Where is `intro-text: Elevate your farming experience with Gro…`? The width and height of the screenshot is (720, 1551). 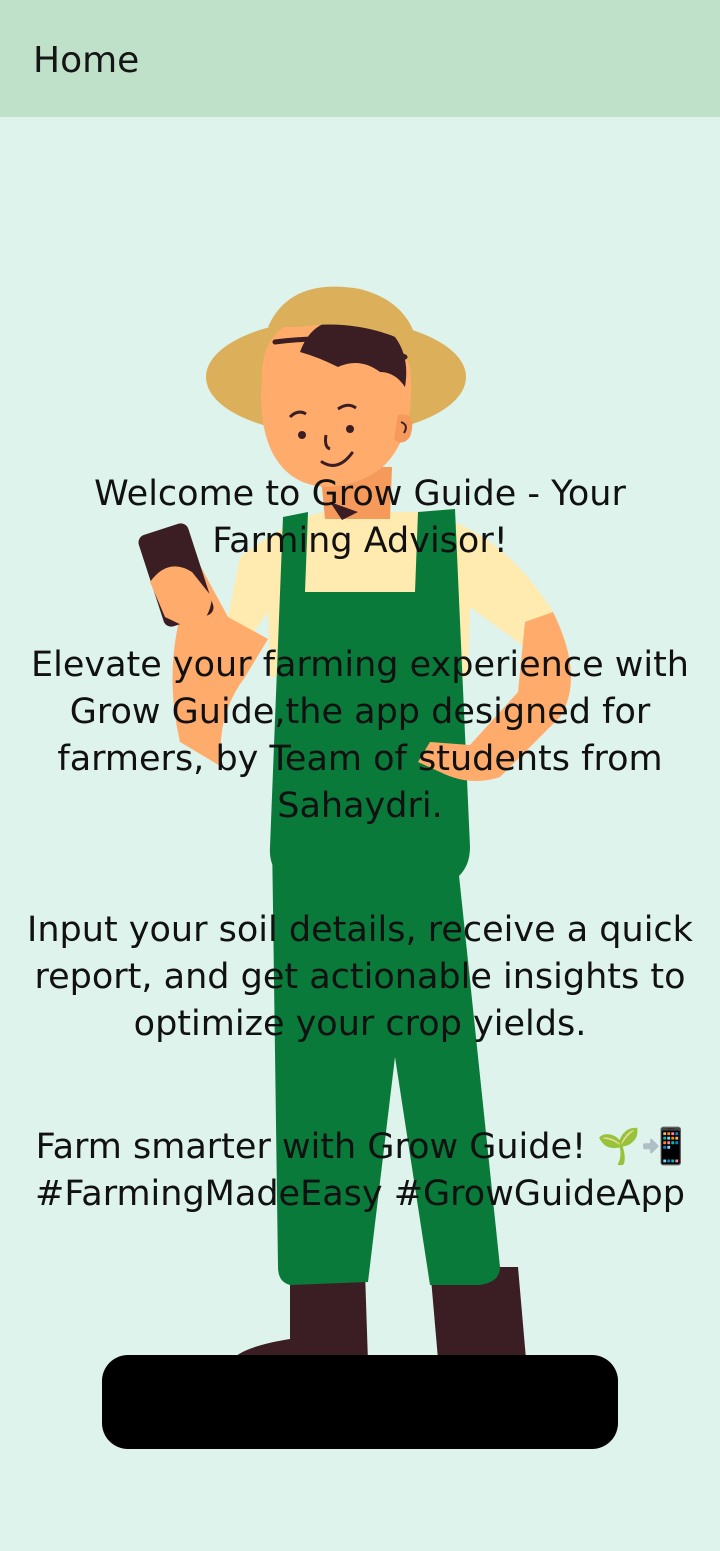 intro-text: Elevate your farming experience with Gro… is located at coordinates (360, 735).